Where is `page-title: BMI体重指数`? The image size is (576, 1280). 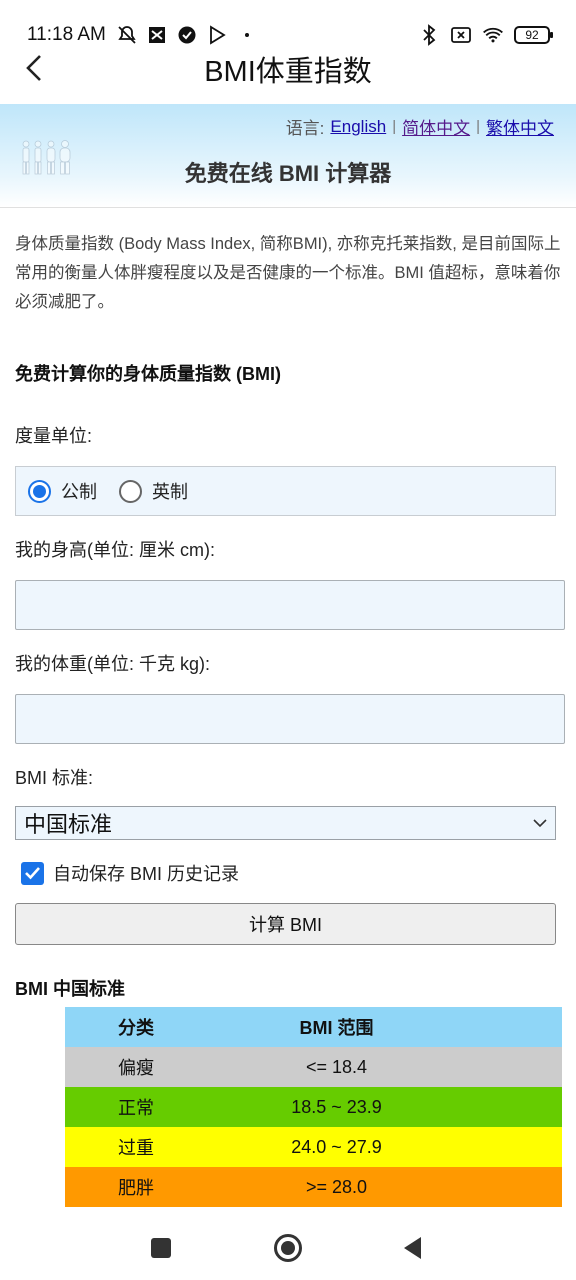
page-title: BMI体重指数 is located at coordinates (288, 72).